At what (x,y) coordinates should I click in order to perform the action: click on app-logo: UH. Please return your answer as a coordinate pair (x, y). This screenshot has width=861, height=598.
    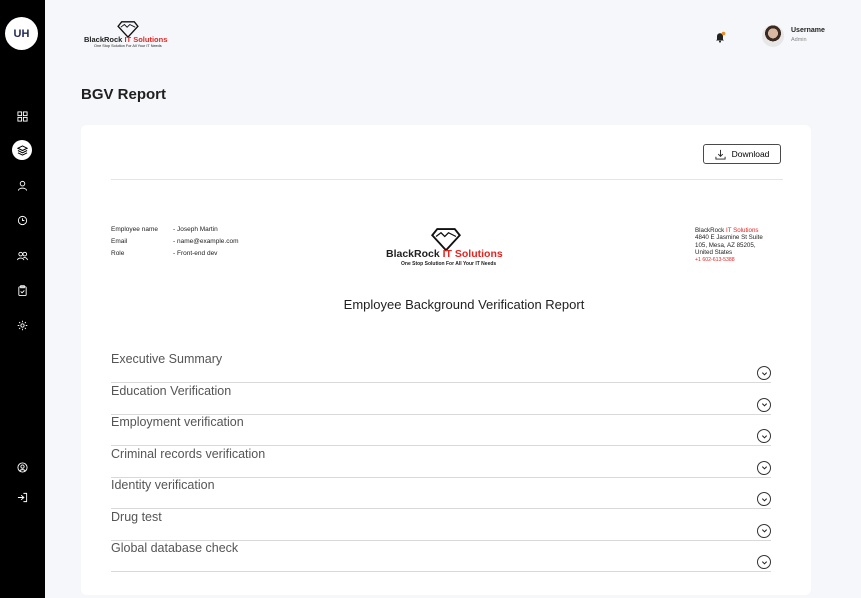
    Looking at the image, I should click on (21, 33).